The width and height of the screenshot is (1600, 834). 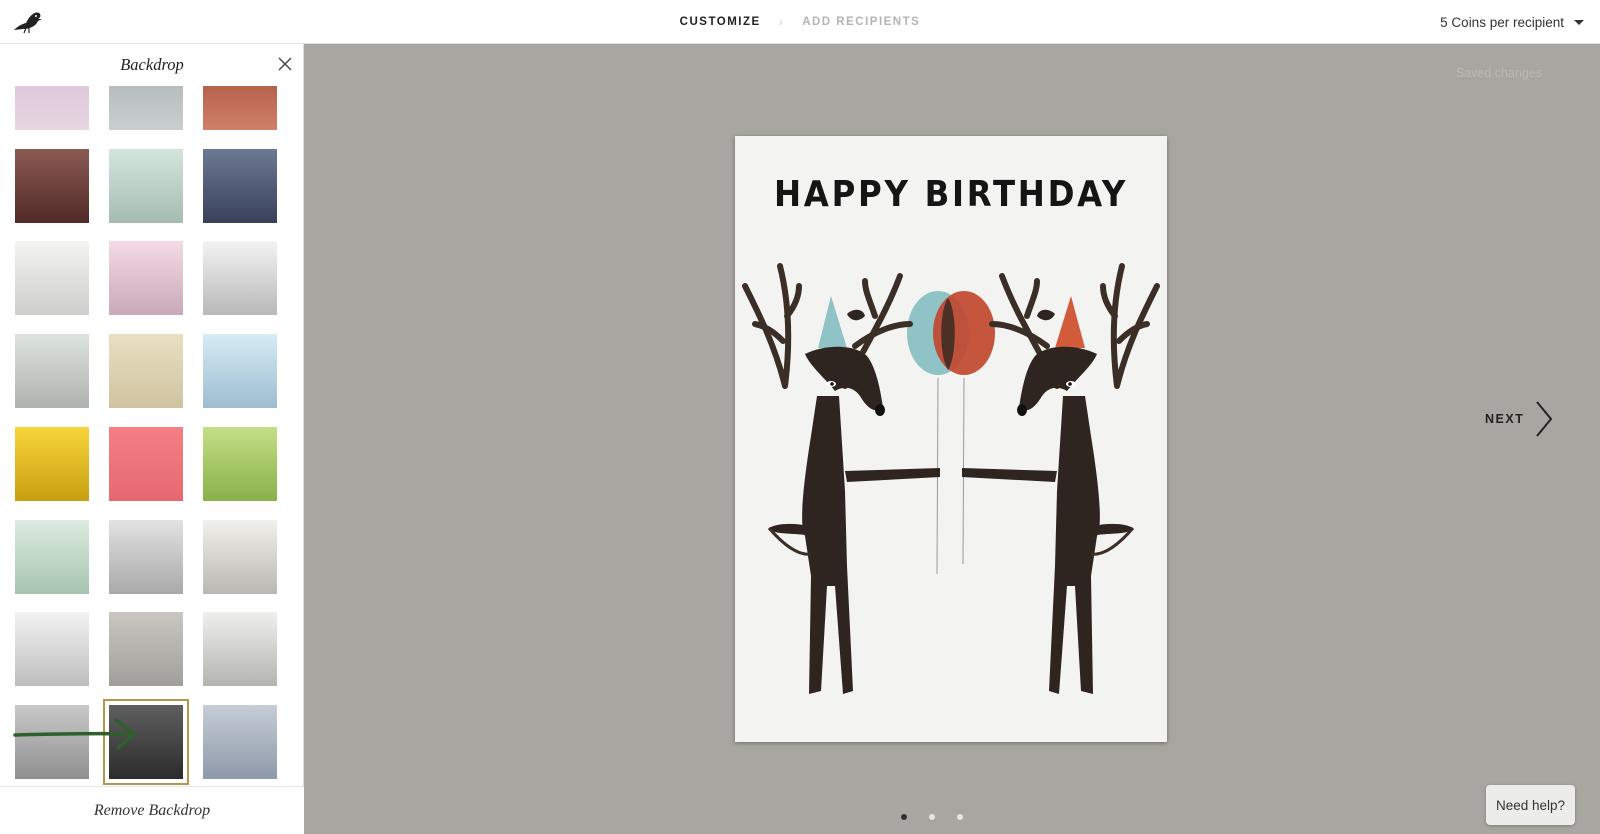 What do you see at coordinates (1579, 22) in the screenshot?
I see `caret-down-icon` at bounding box center [1579, 22].